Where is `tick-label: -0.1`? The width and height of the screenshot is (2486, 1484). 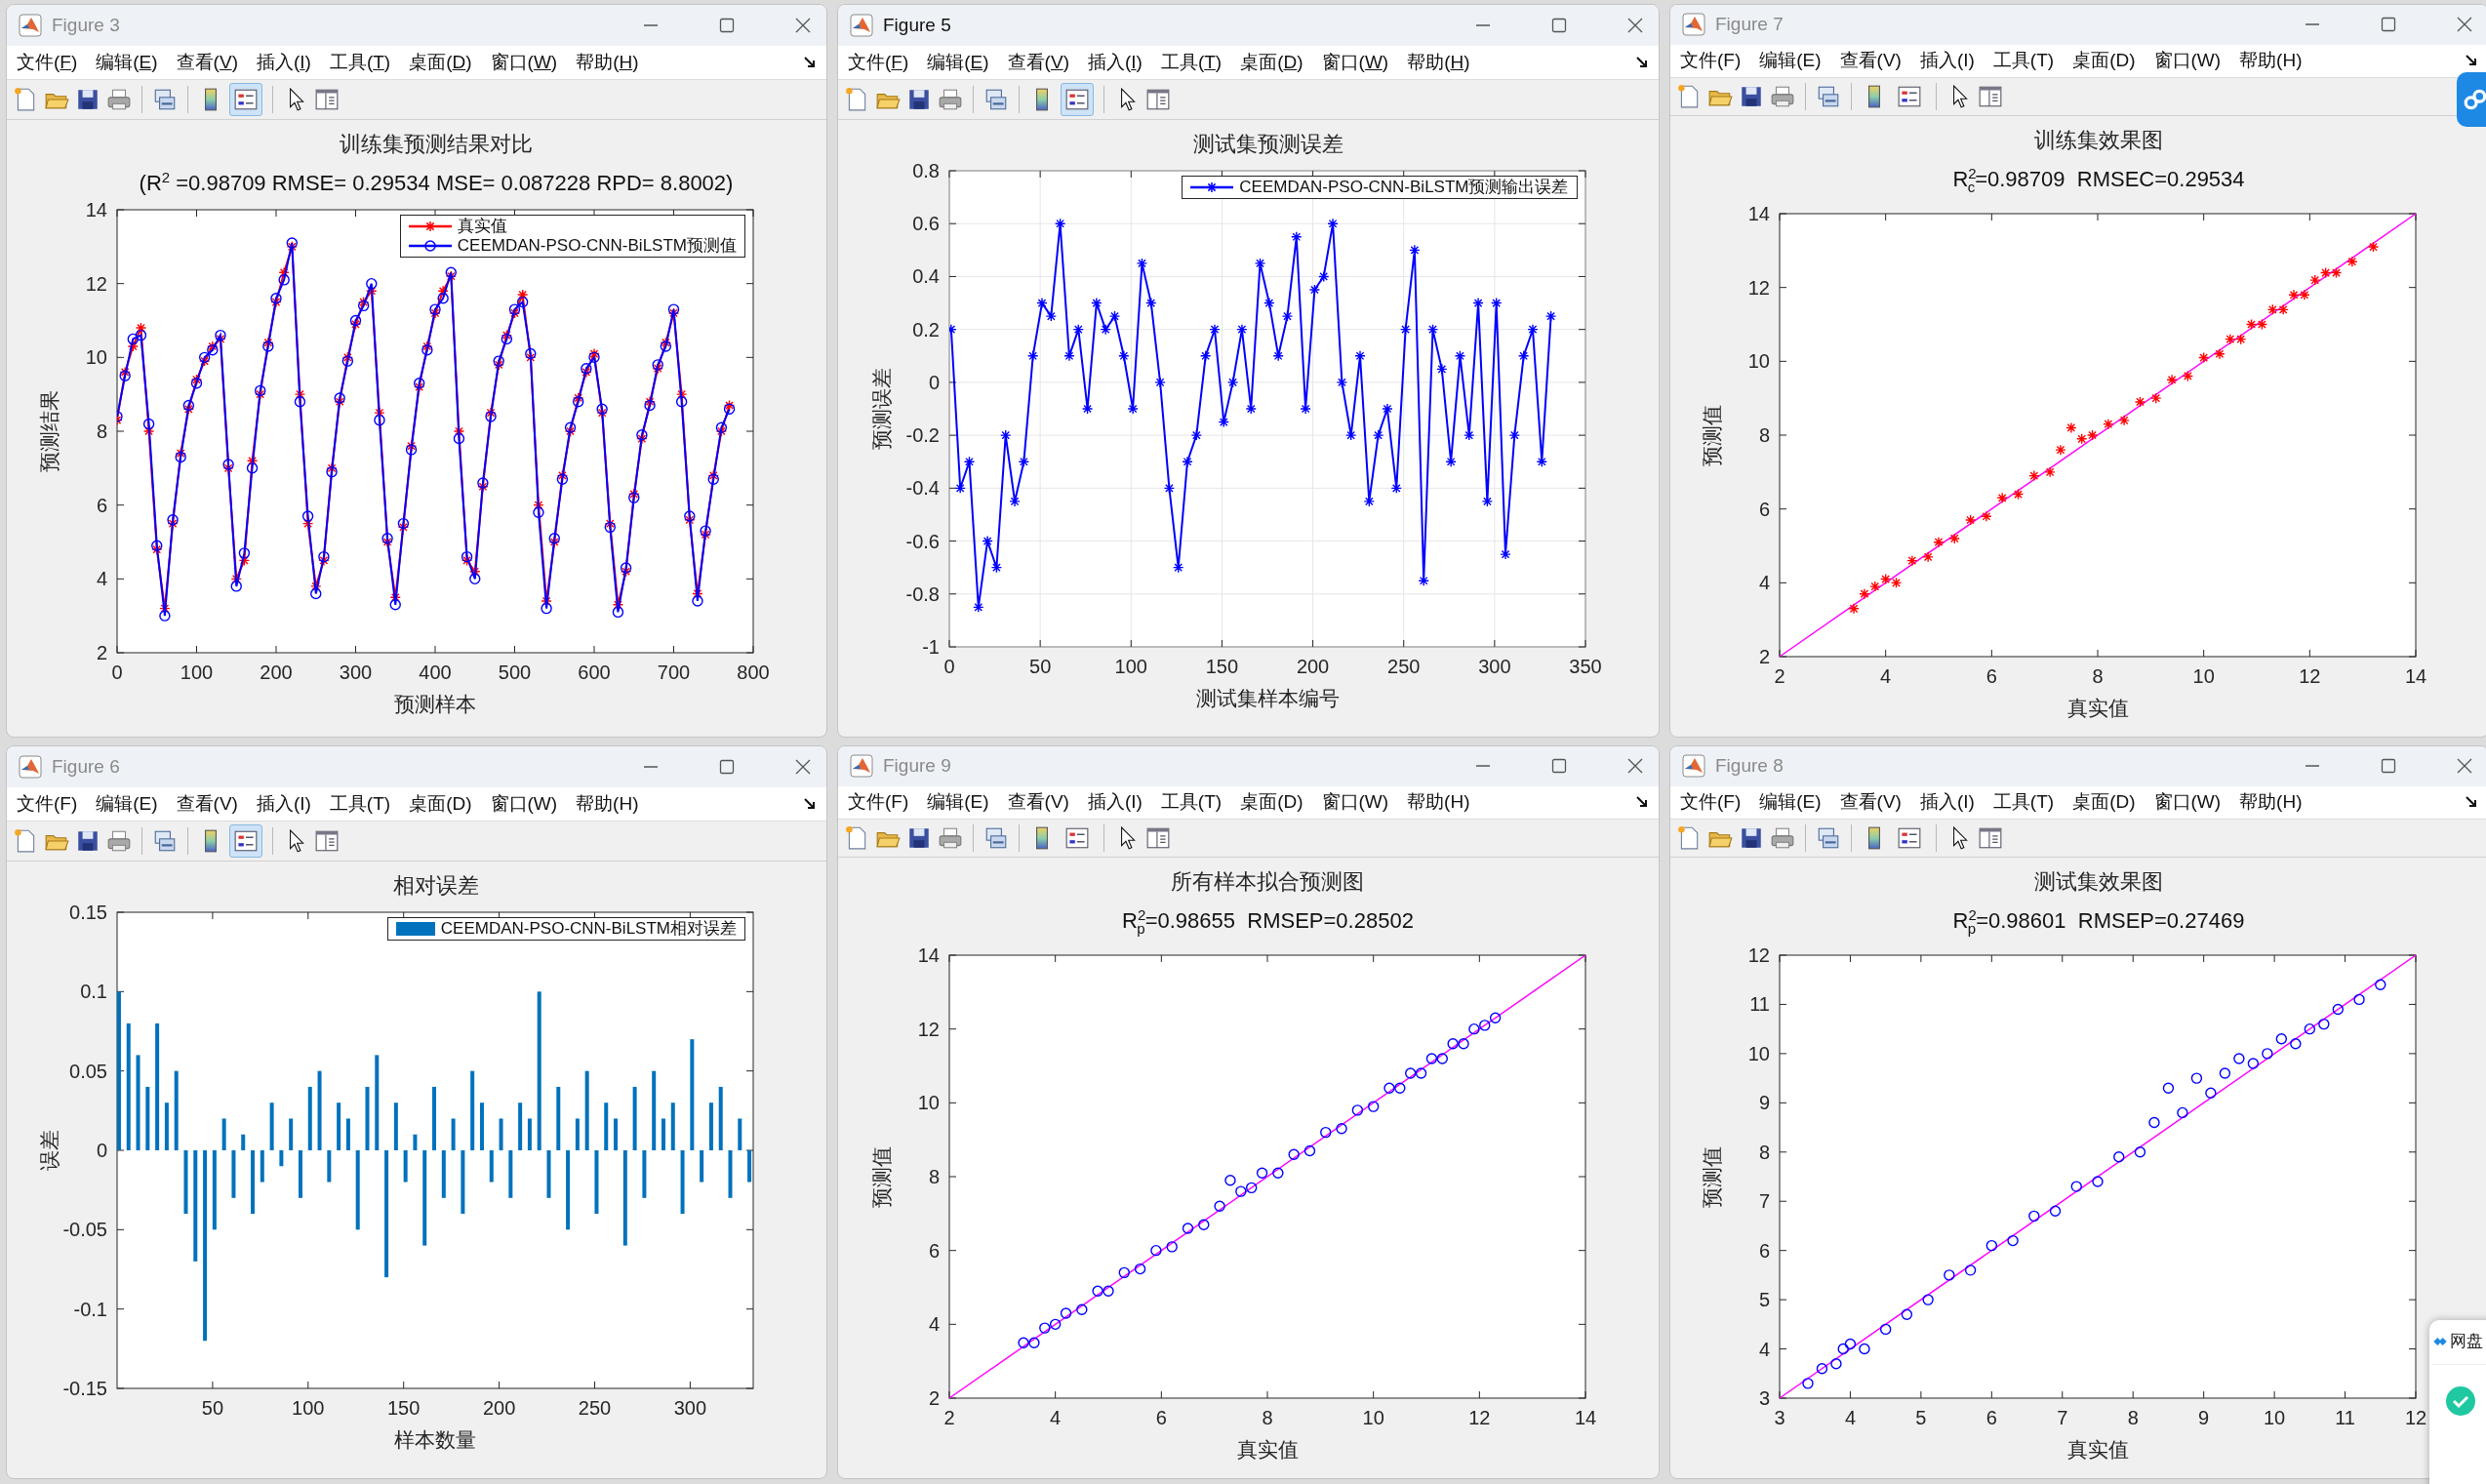 tick-label: -0.1 is located at coordinates (90, 1309).